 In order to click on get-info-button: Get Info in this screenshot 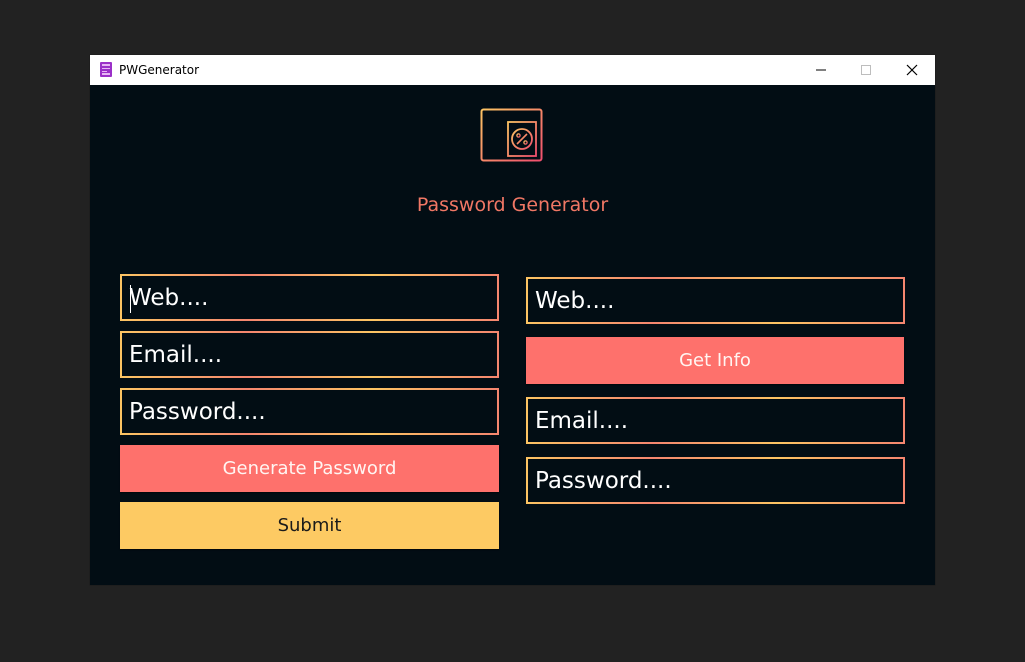, I will do `click(715, 360)`.